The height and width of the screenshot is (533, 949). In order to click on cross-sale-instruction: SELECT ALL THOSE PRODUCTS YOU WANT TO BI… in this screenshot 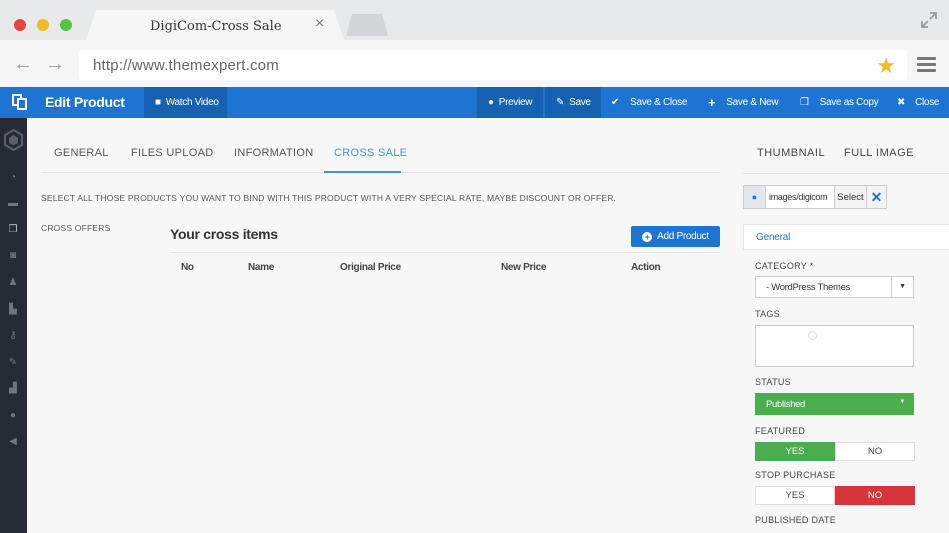, I will do `click(329, 198)`.